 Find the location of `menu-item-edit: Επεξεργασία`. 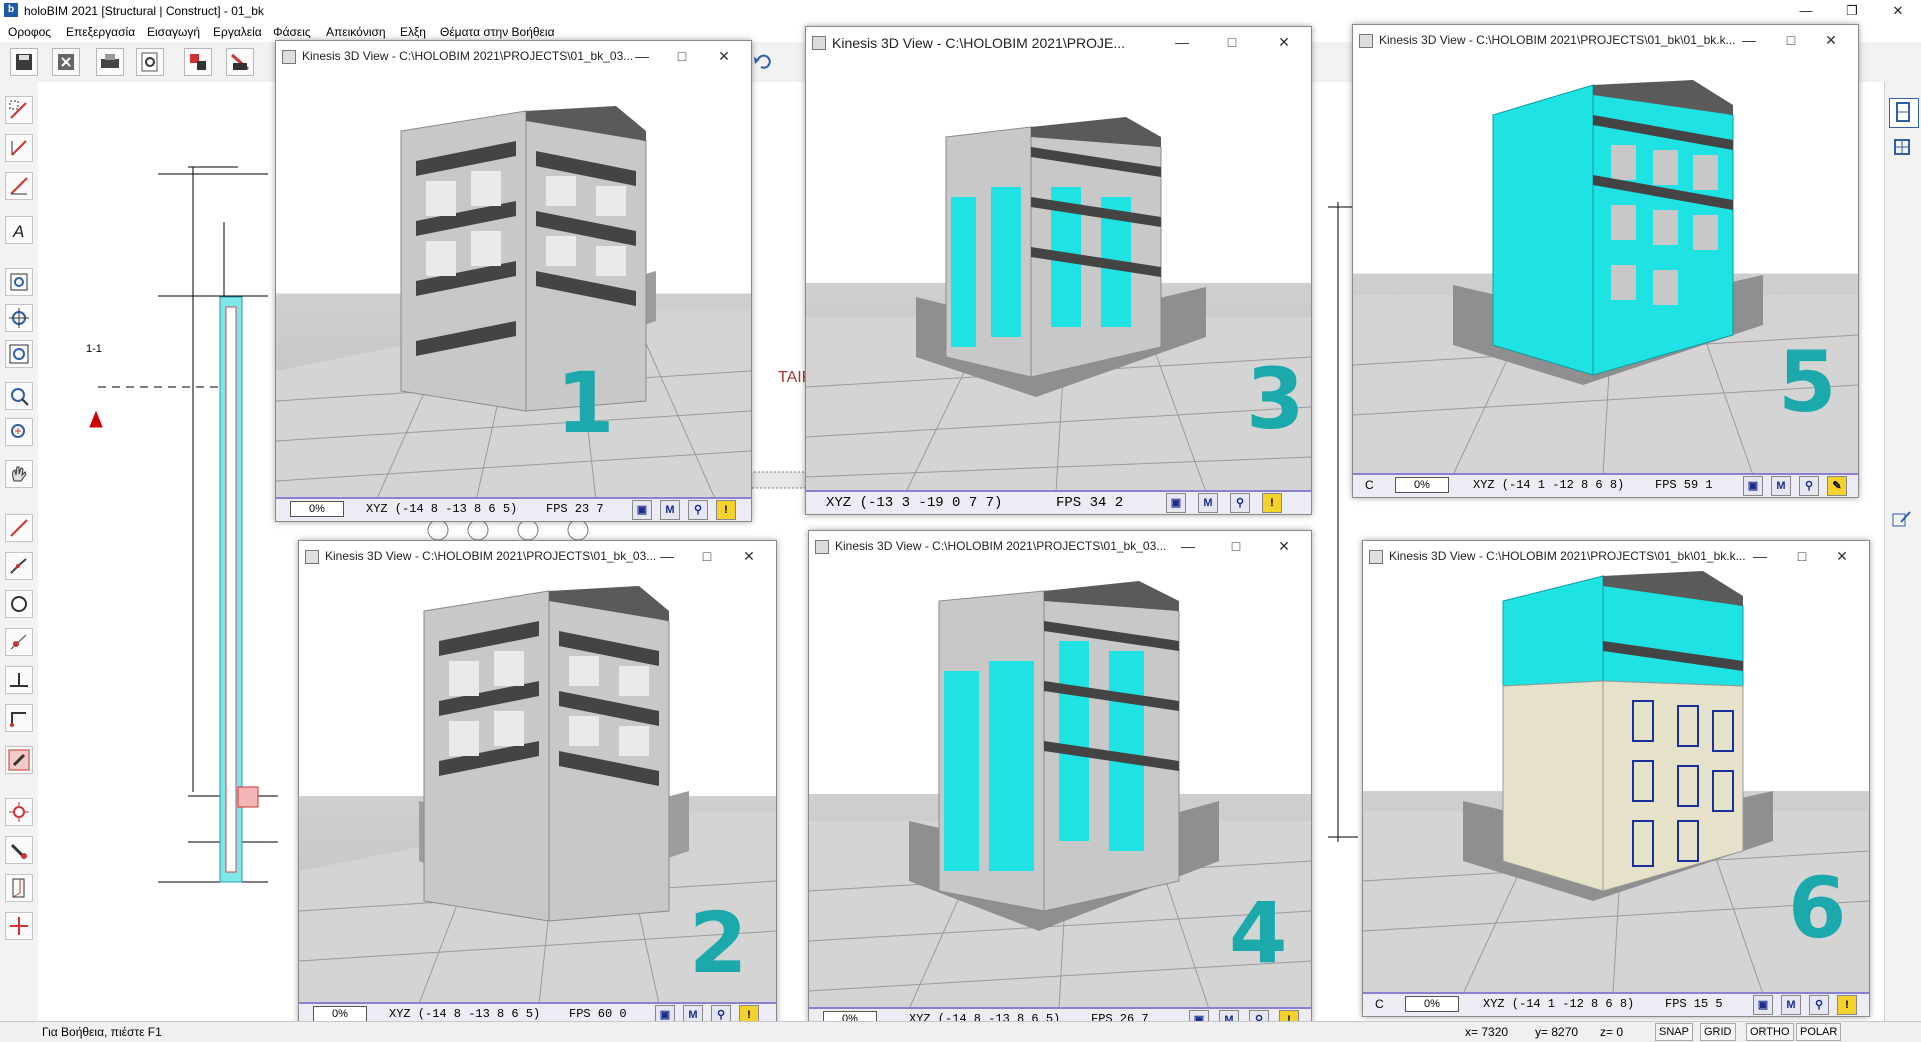

menu-item-edit: Επεξεργασία is located at coordinates (100, 32).